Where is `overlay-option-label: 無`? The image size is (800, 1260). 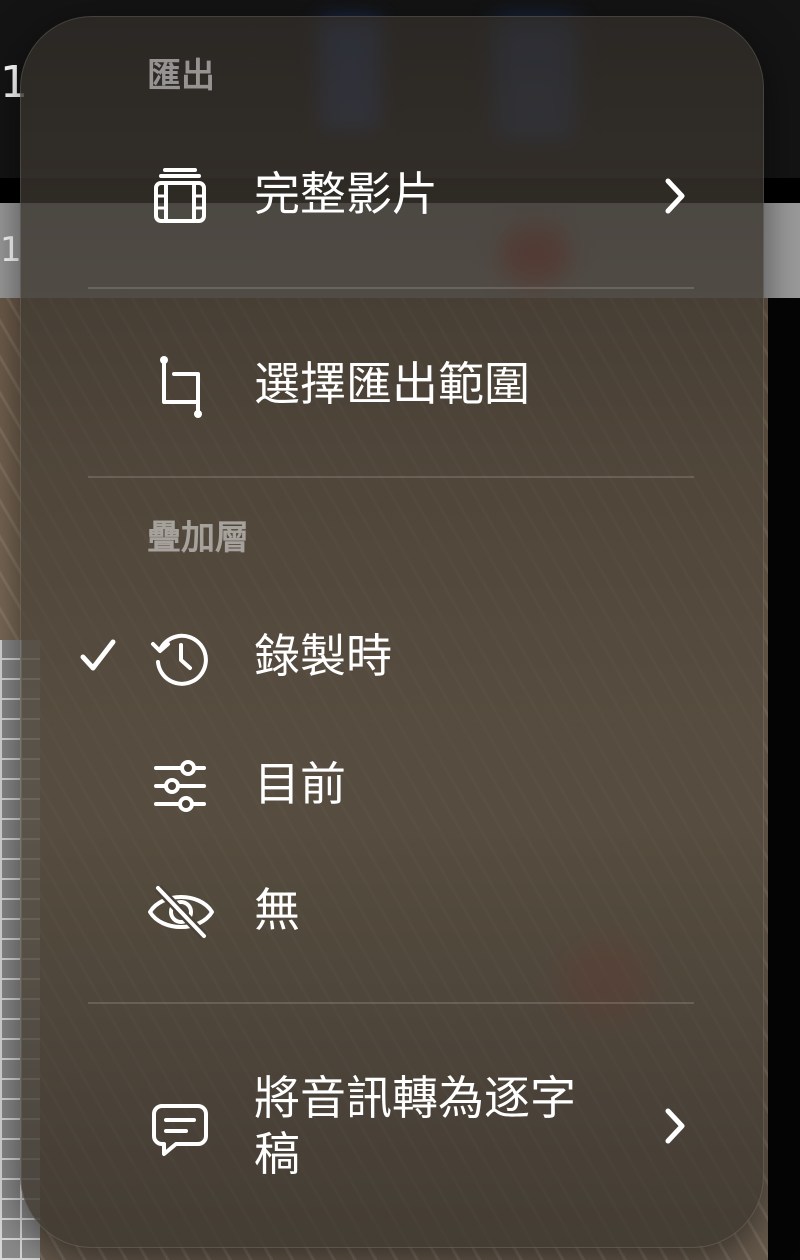
overlay-option-label: 無 is located at coordinates (277, 910).